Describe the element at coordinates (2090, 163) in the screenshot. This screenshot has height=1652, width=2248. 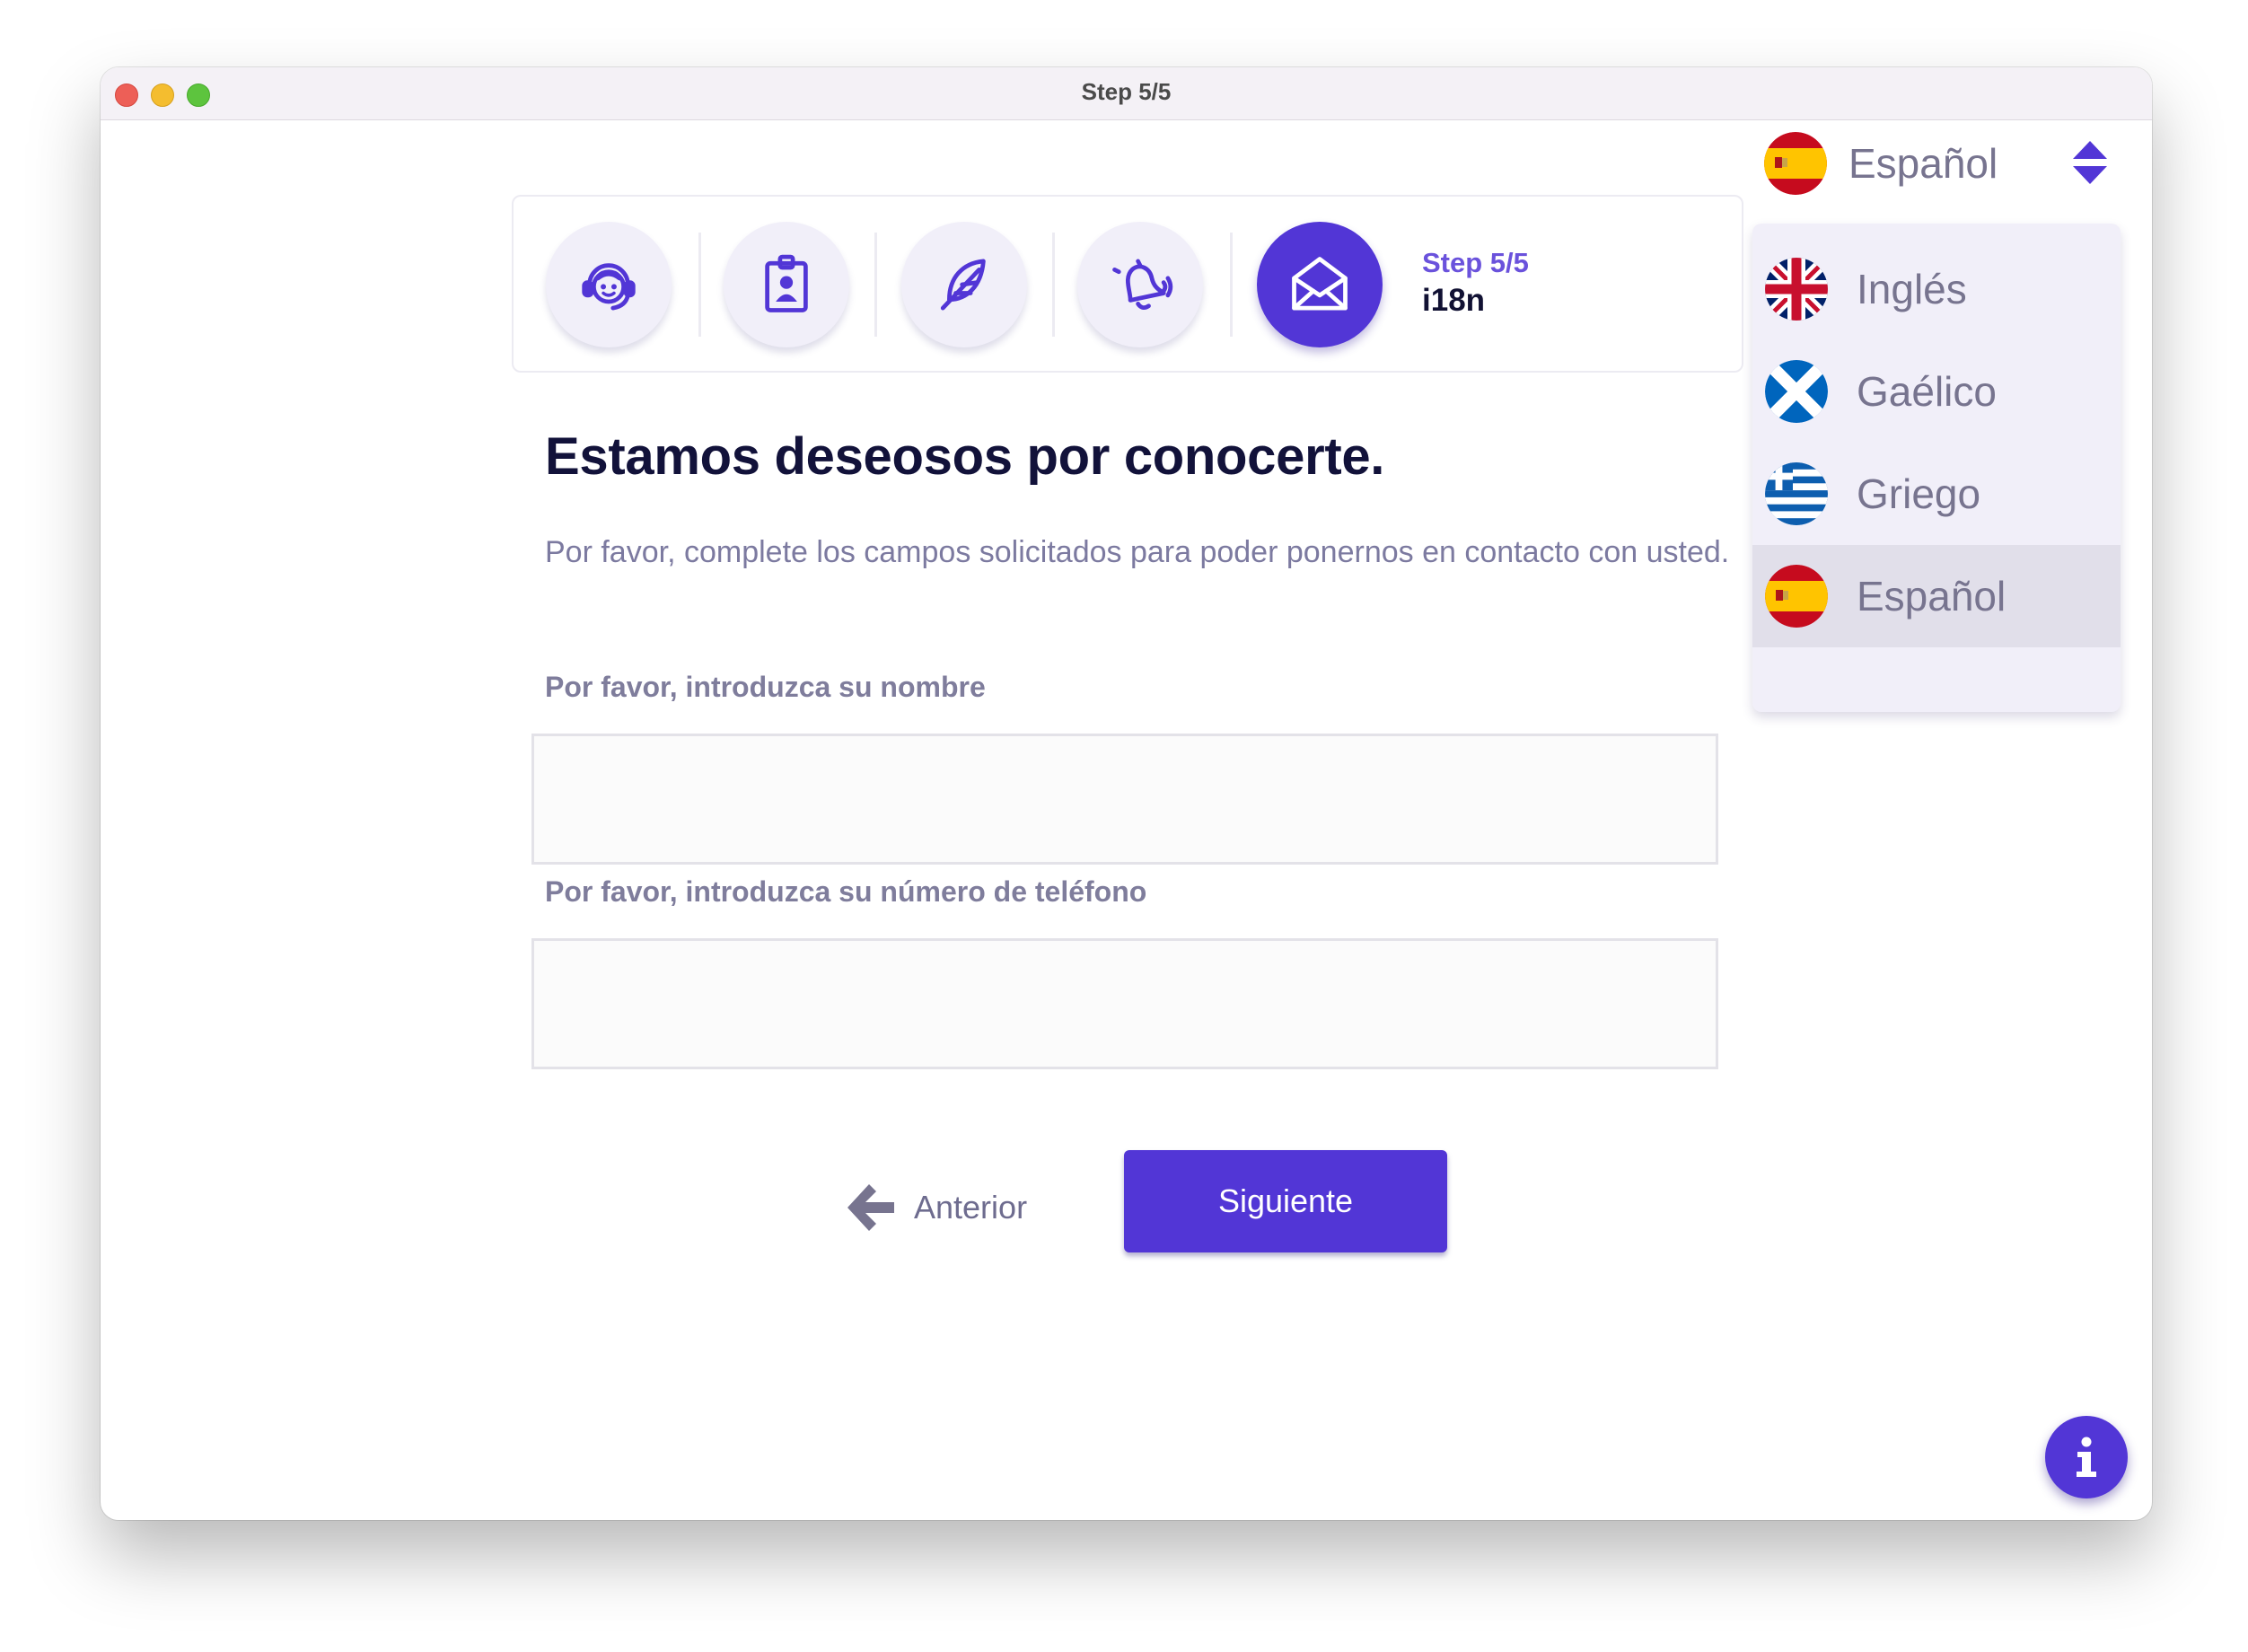
I see `sort-arrows-icon` at that location.